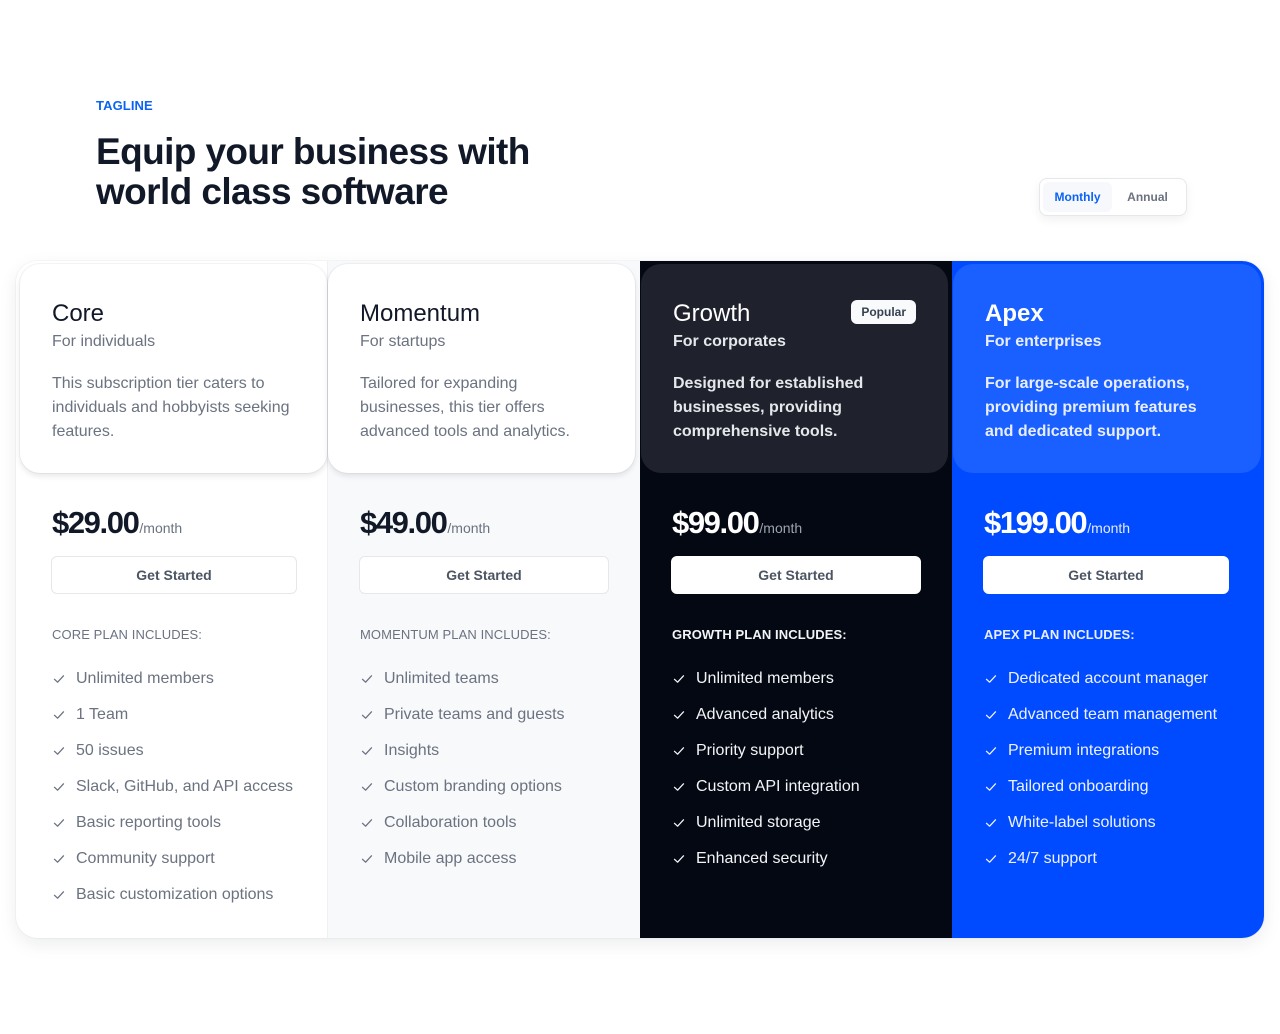 The image size is (1280, 1034). I want to click on billing-toggle: Monthly Annual, so click(1113, 197).